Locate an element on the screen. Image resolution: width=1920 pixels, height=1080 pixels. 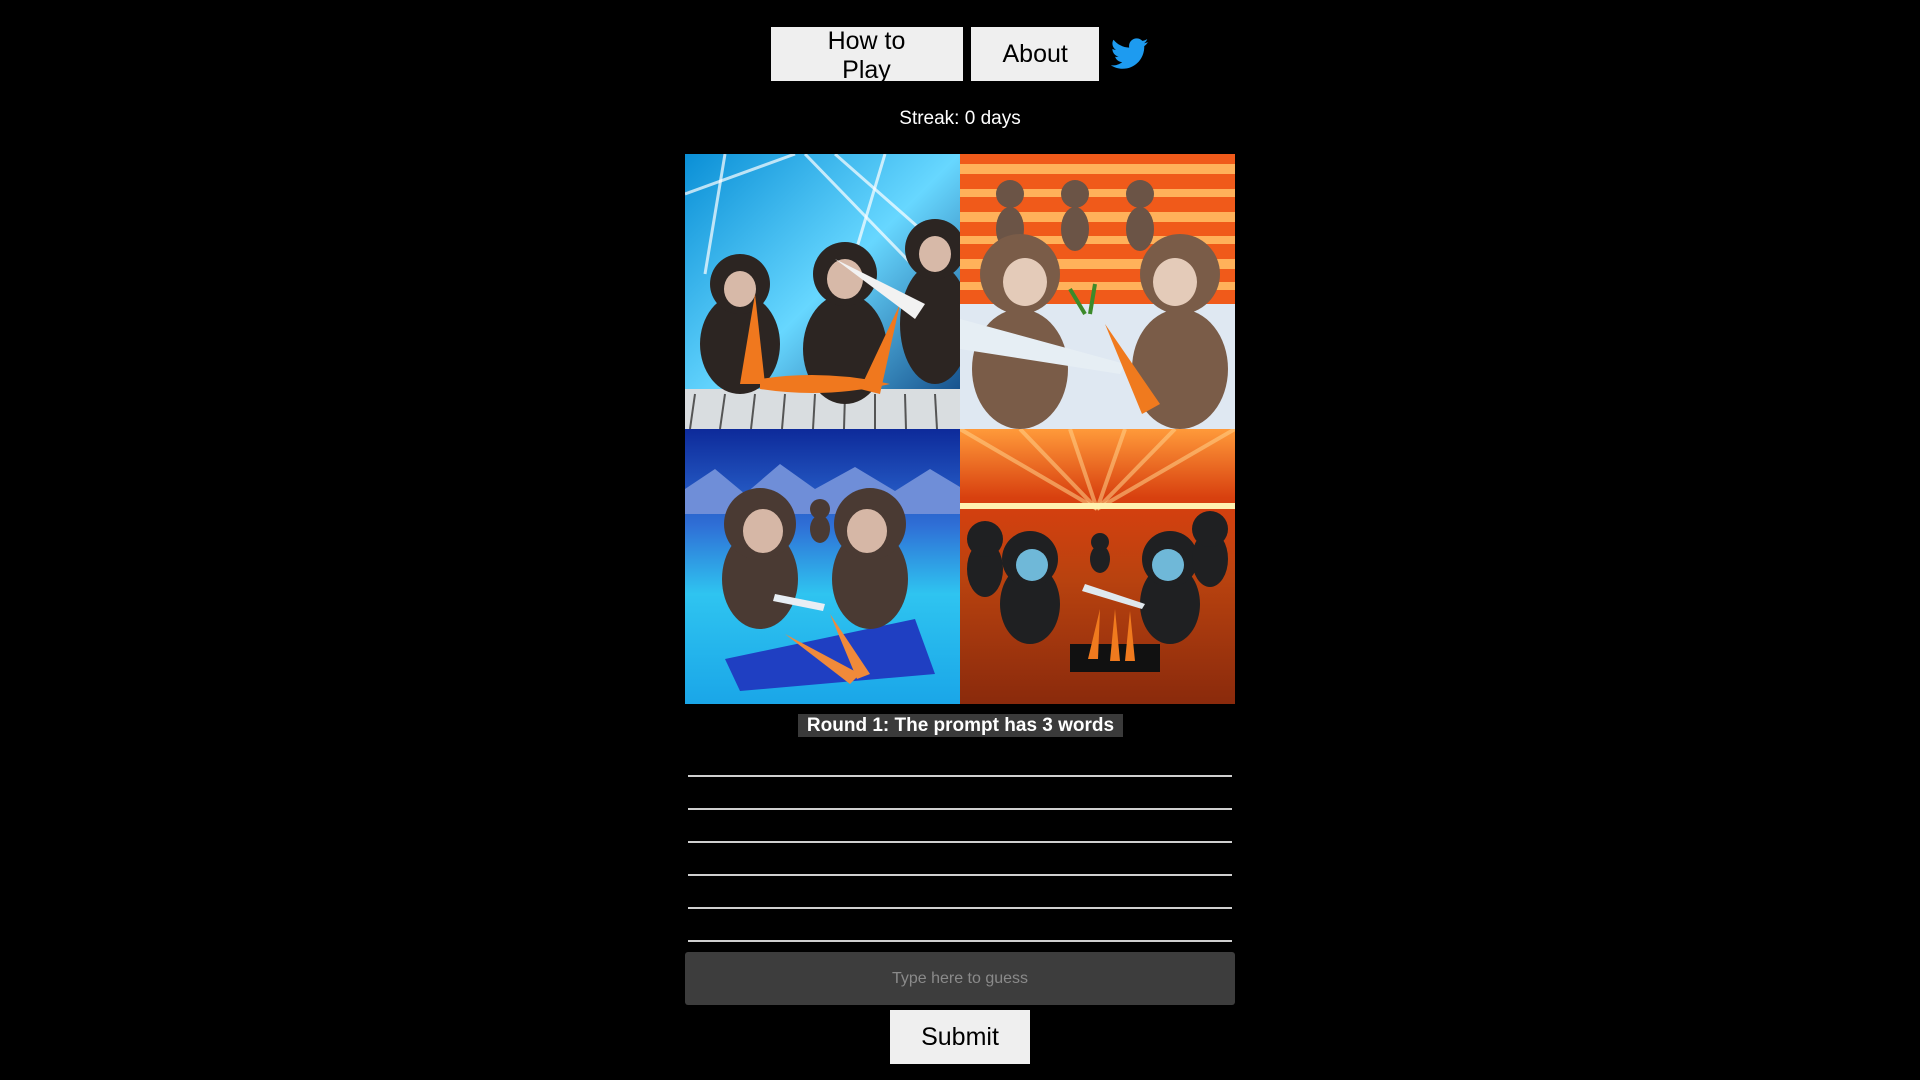
monkeys-cutting-board-blue-ice-icon is located at coordinates (822, 566).